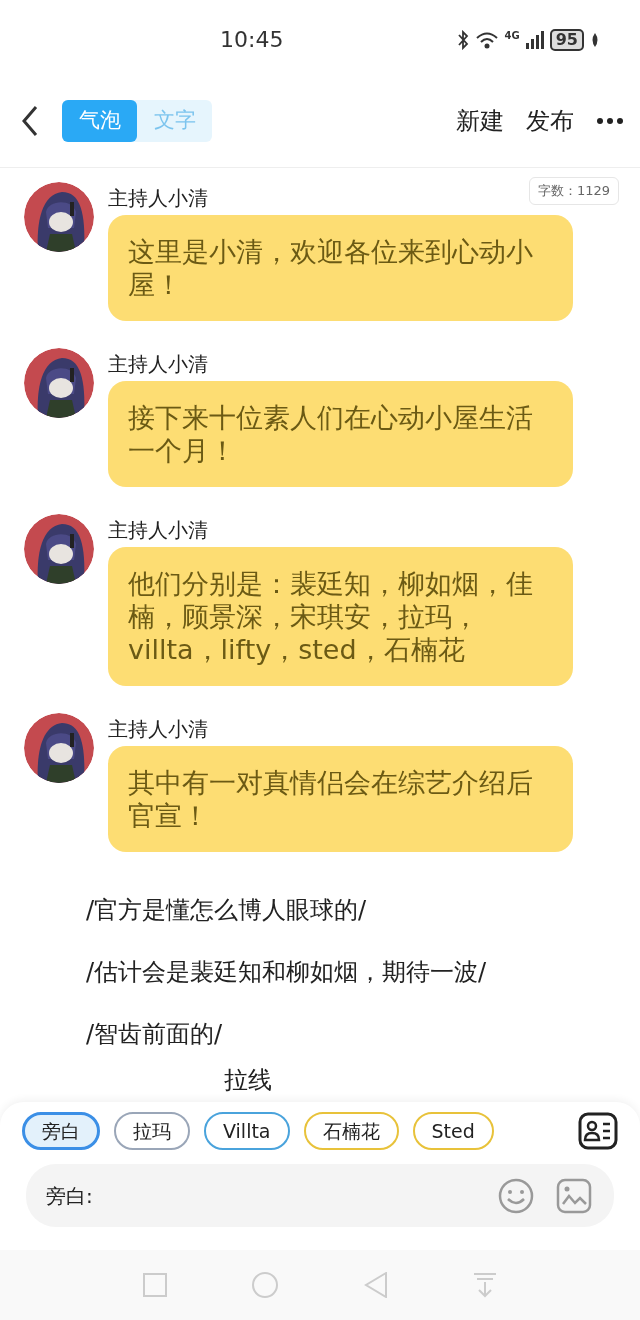 The image size is (640, 1320). Describe the element at coordinates (486, 39) in the screenshot. I see `wifi-icon` at that location.